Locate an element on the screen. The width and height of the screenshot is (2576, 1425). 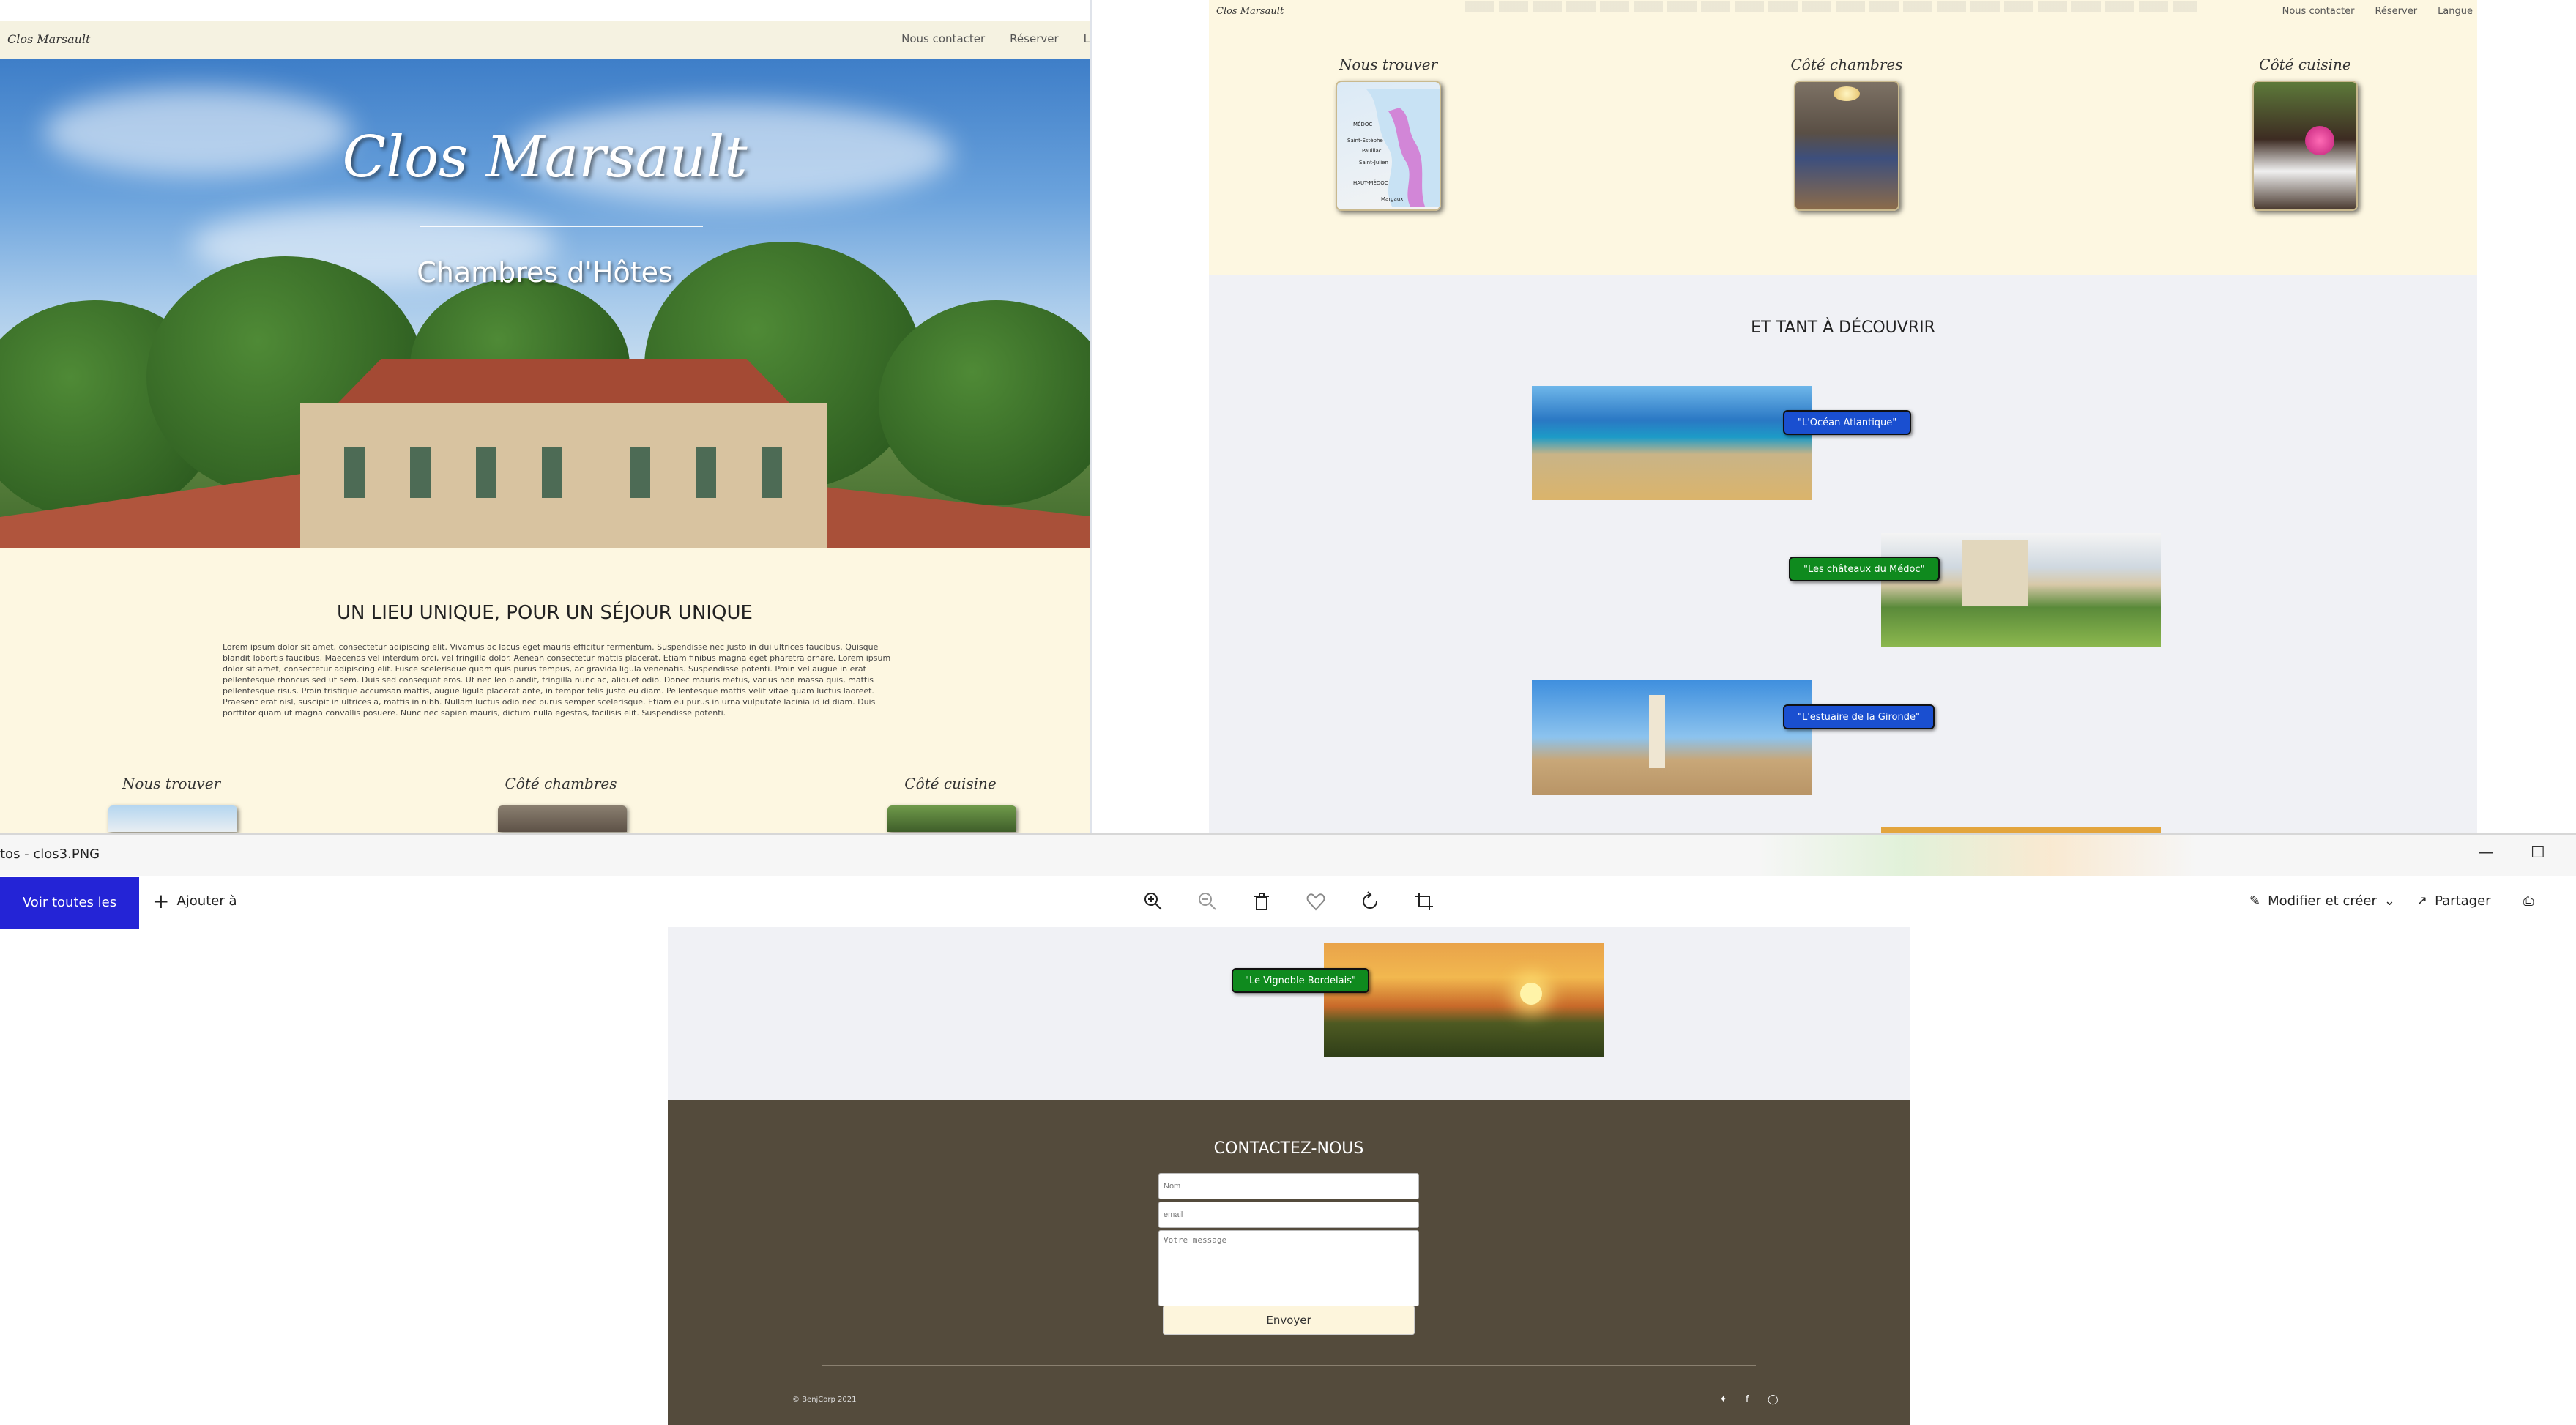
print-icon: ⎙ is located at coordinates (2528, 901).